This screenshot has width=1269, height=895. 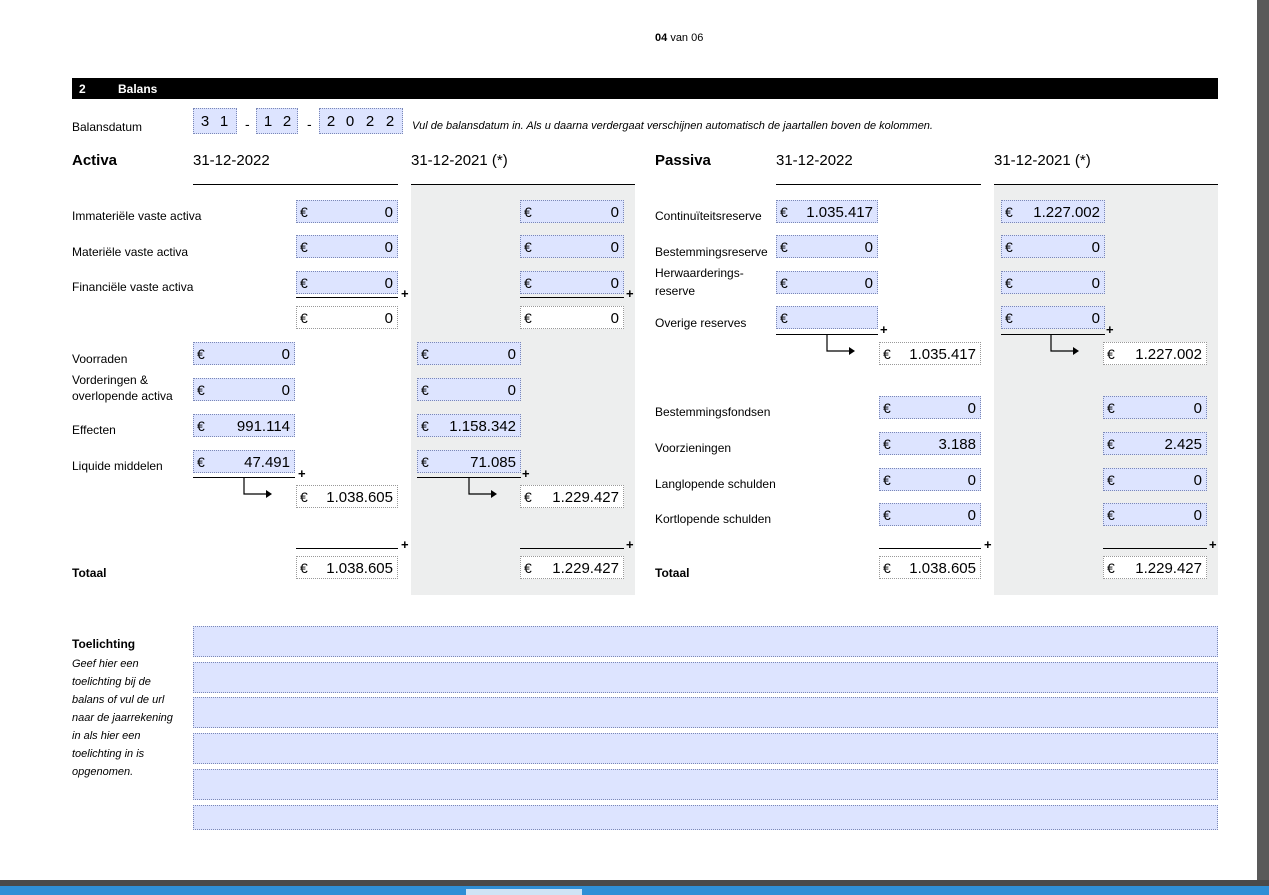 What do you see at coordinates (708, 216) in the screenshot?
I see `label-continuiteitsreserve: Continuïteitsreserve` at bounding box center [708, 216].